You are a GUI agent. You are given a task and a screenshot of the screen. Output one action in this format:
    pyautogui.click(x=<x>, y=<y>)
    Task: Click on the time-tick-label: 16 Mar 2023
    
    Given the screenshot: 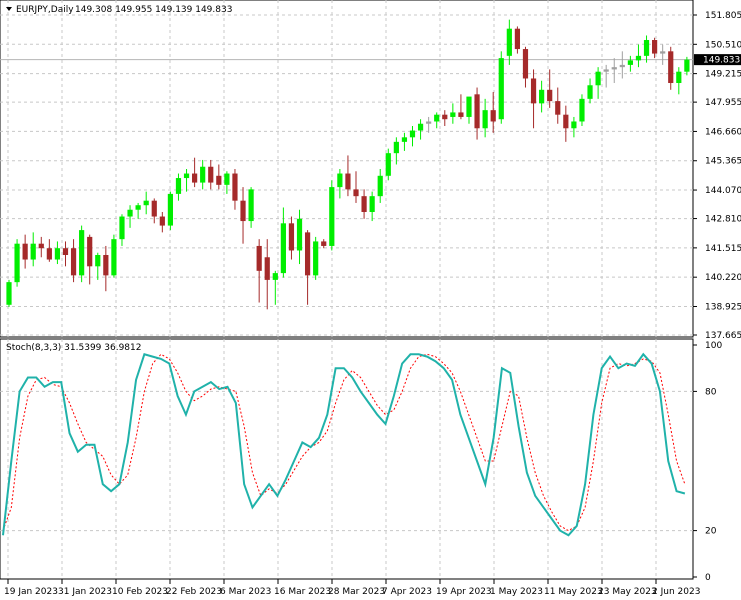 What is the action you would take?
    pyautogui.click(x=302, y=592)
    